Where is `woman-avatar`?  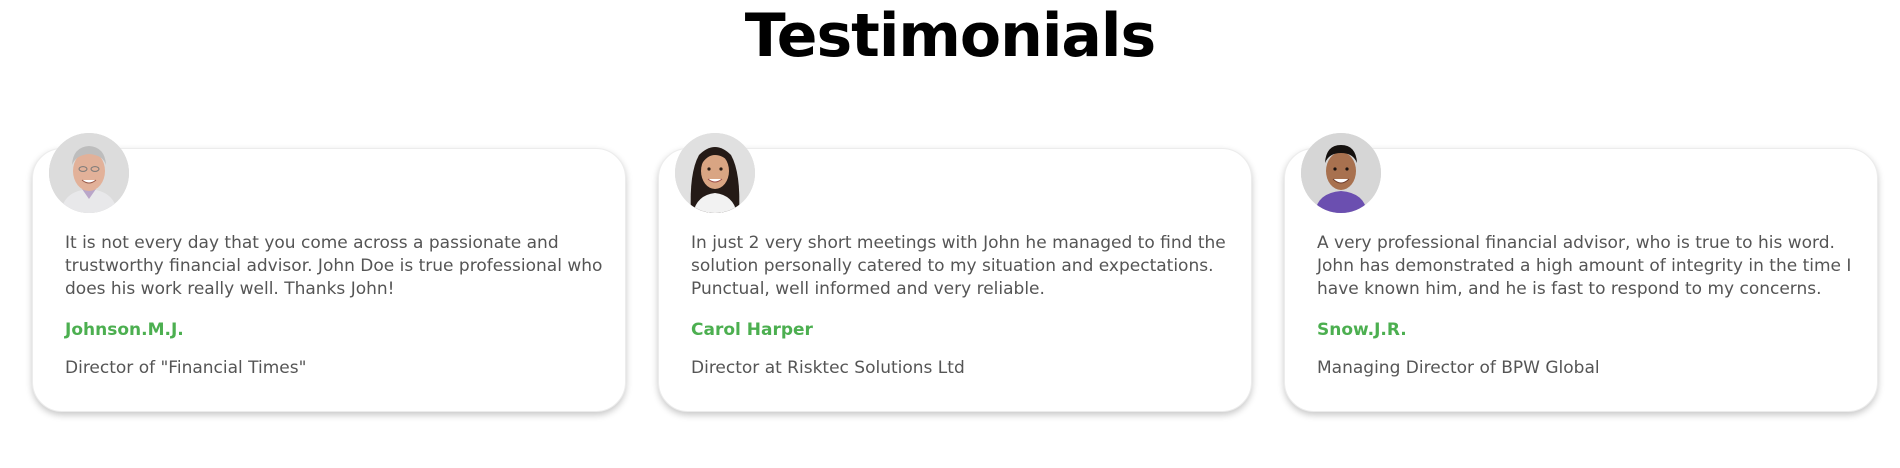 woman-avatar is located at coordinates (715, 173).